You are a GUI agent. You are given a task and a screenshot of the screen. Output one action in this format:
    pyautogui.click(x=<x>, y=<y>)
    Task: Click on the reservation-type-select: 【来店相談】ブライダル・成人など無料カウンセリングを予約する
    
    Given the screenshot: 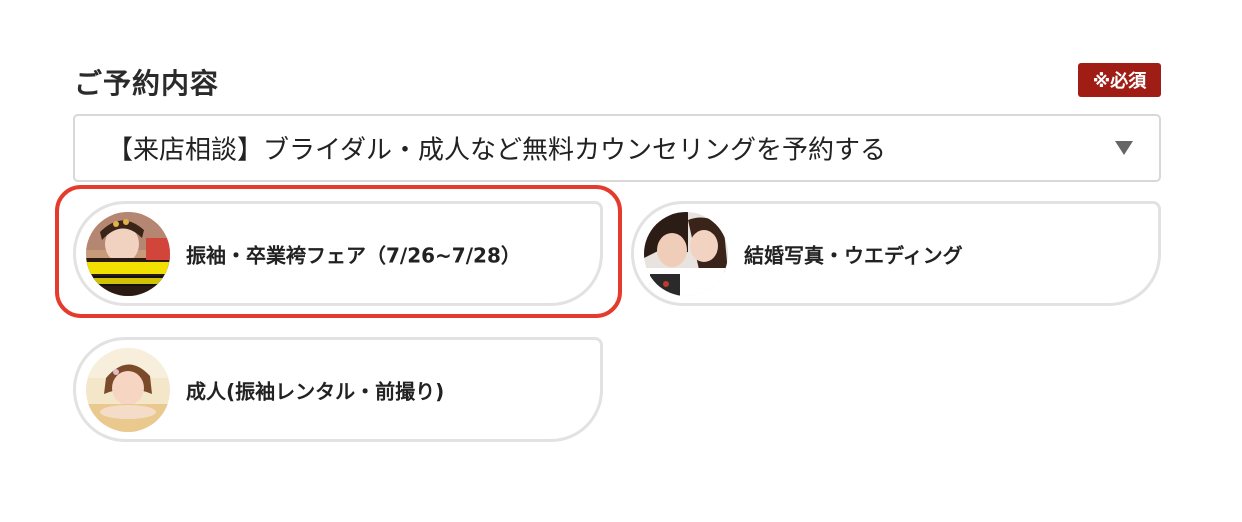 What is the action you would take?
    pyautogui.click(x=617, y=148)
    